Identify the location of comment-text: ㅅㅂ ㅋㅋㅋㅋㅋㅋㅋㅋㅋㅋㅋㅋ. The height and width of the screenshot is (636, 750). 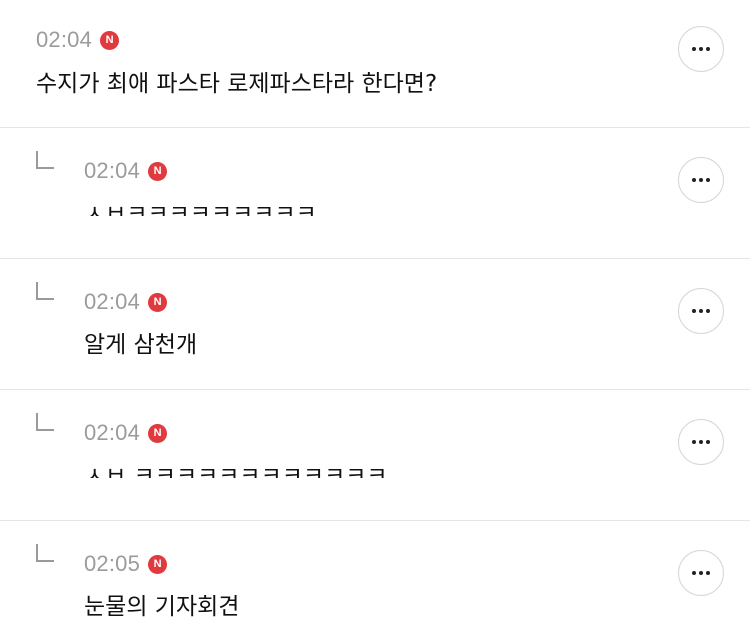
(236, 470).